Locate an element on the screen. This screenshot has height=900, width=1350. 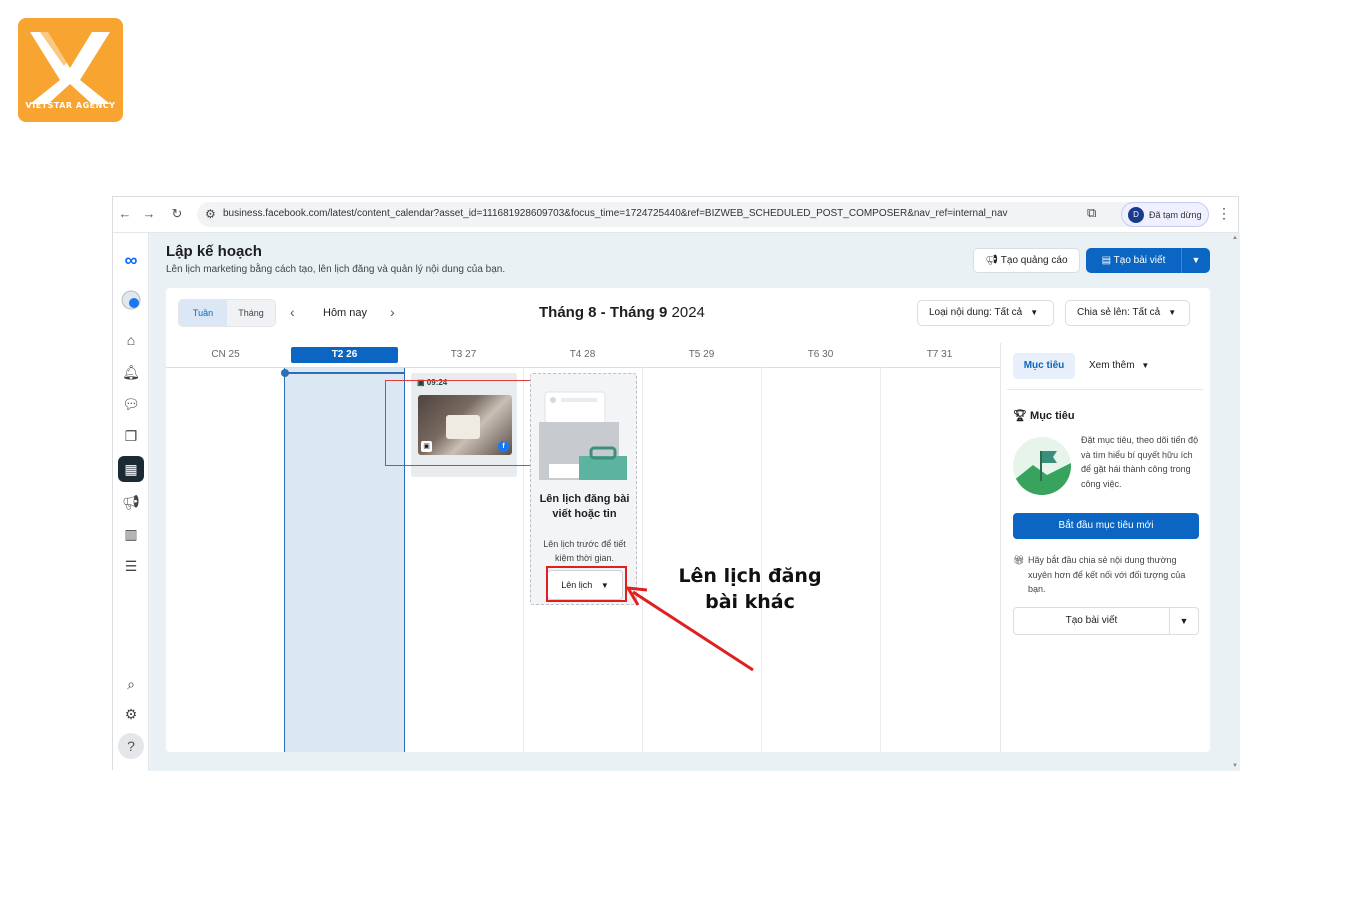
panel-divider is located at coordinates (1105, 389).